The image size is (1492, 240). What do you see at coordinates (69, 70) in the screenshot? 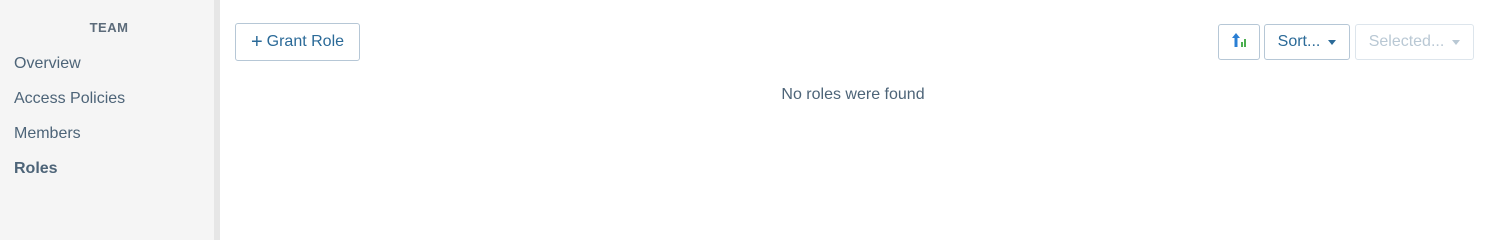
I see `sidebar-item-overview: Overview` at bounding box center [69, 70].